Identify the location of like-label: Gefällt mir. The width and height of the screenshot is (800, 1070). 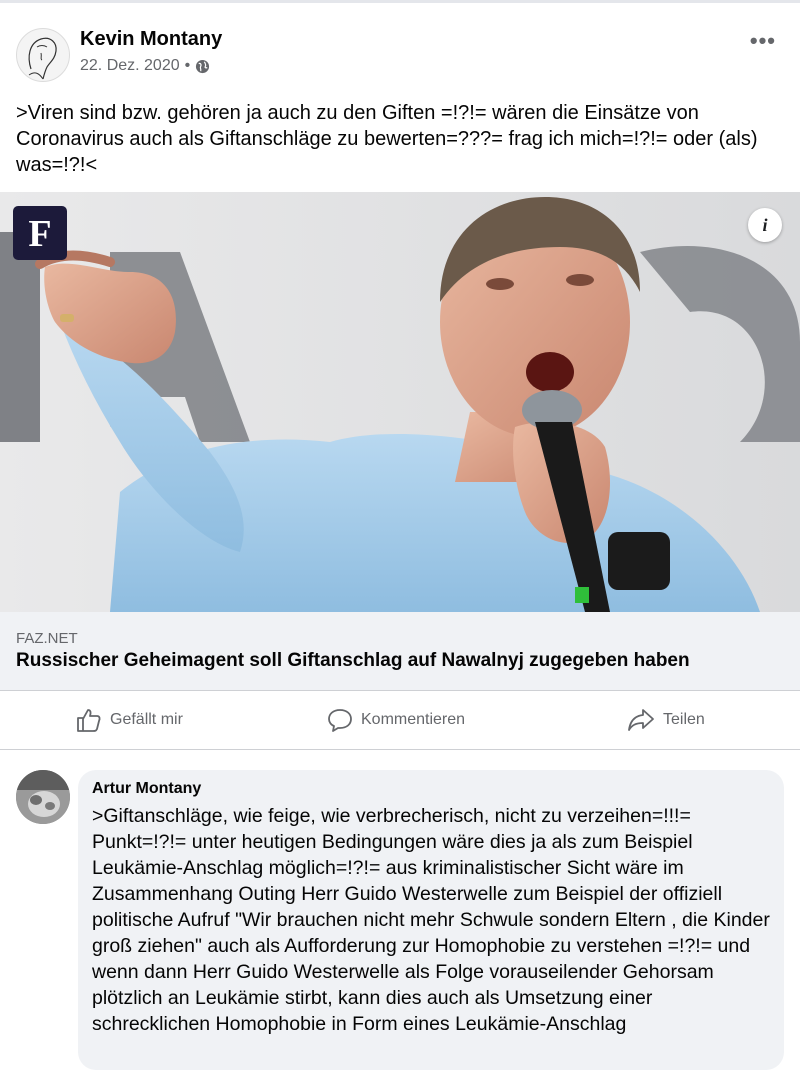
(146, 719).